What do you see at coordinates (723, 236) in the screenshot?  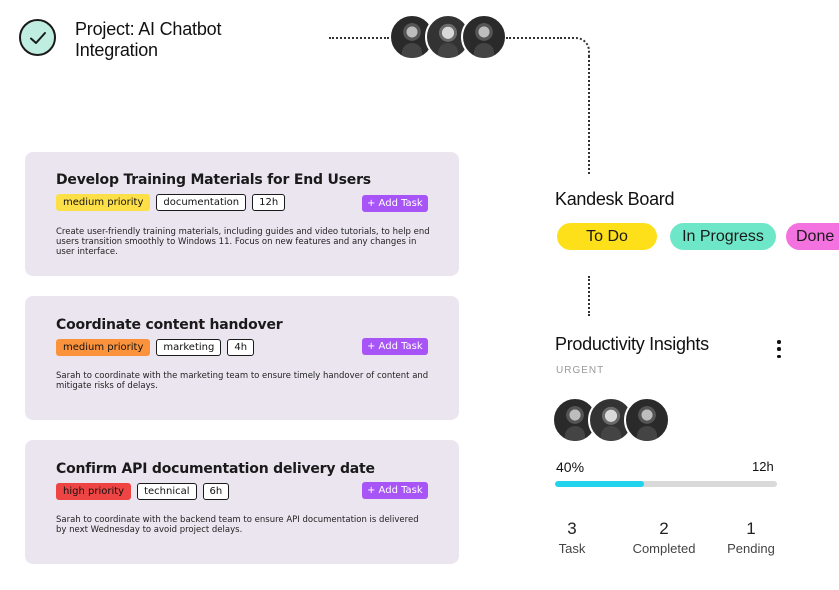 I see `status-in-progress: In Progress` at bounding box center [723, 236].